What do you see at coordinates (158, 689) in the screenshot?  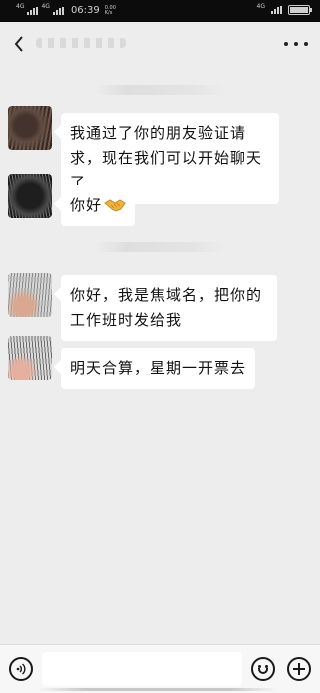 I see `home-indicator` at bounding box center [158, 689].